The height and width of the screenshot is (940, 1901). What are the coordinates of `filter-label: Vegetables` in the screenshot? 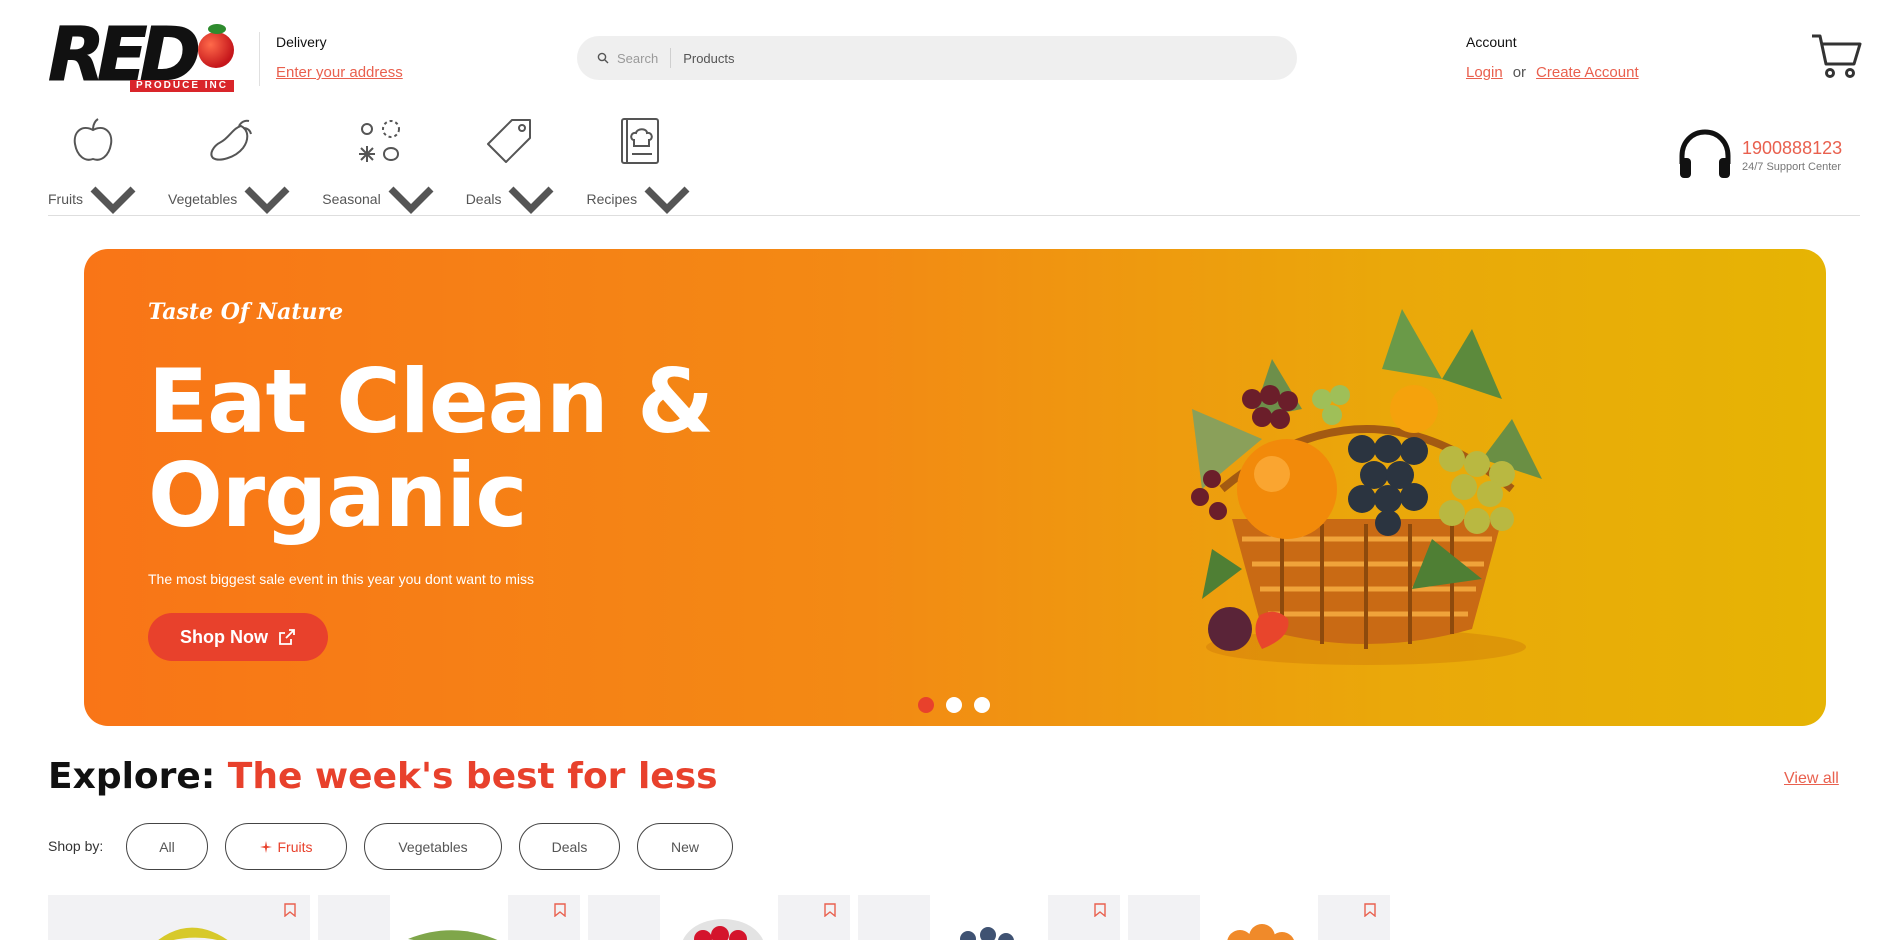 It's located at (433, 846).